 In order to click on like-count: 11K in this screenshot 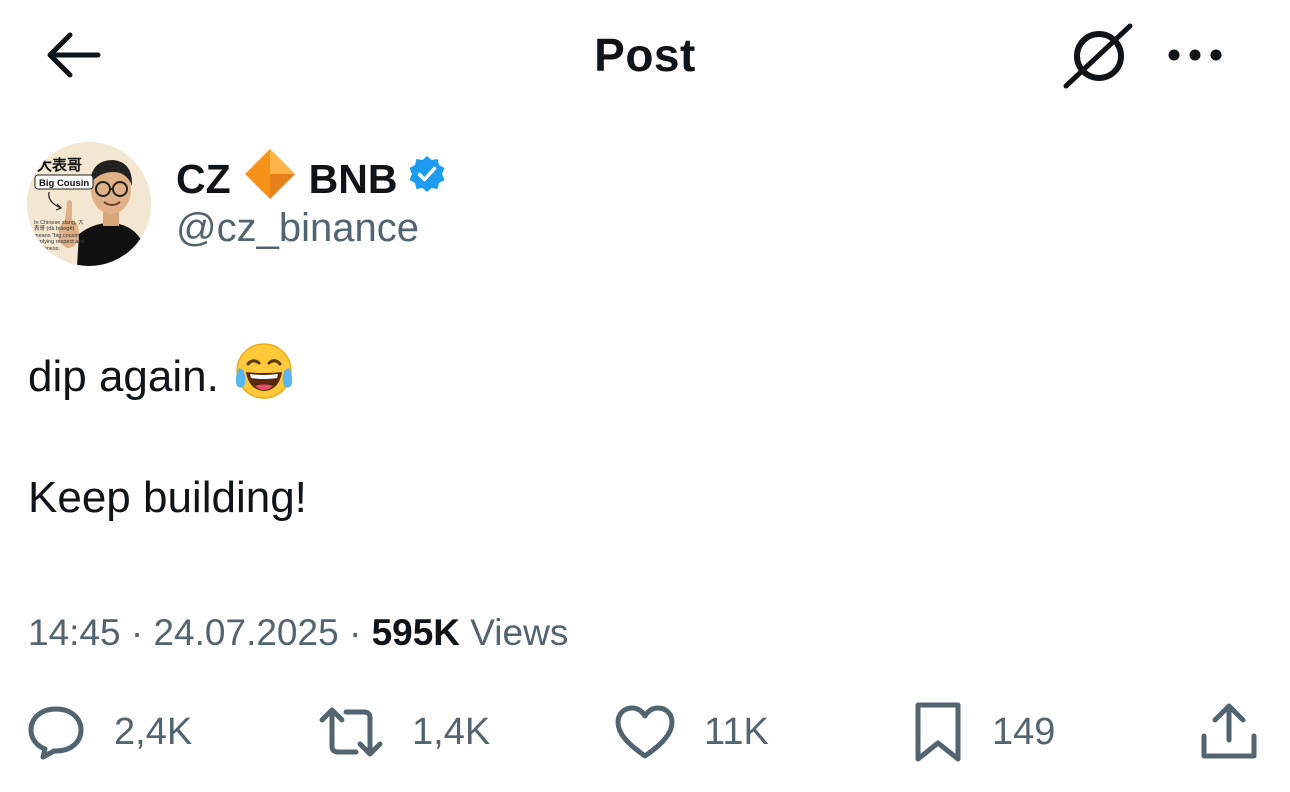, I will do `click(736, 731)`.